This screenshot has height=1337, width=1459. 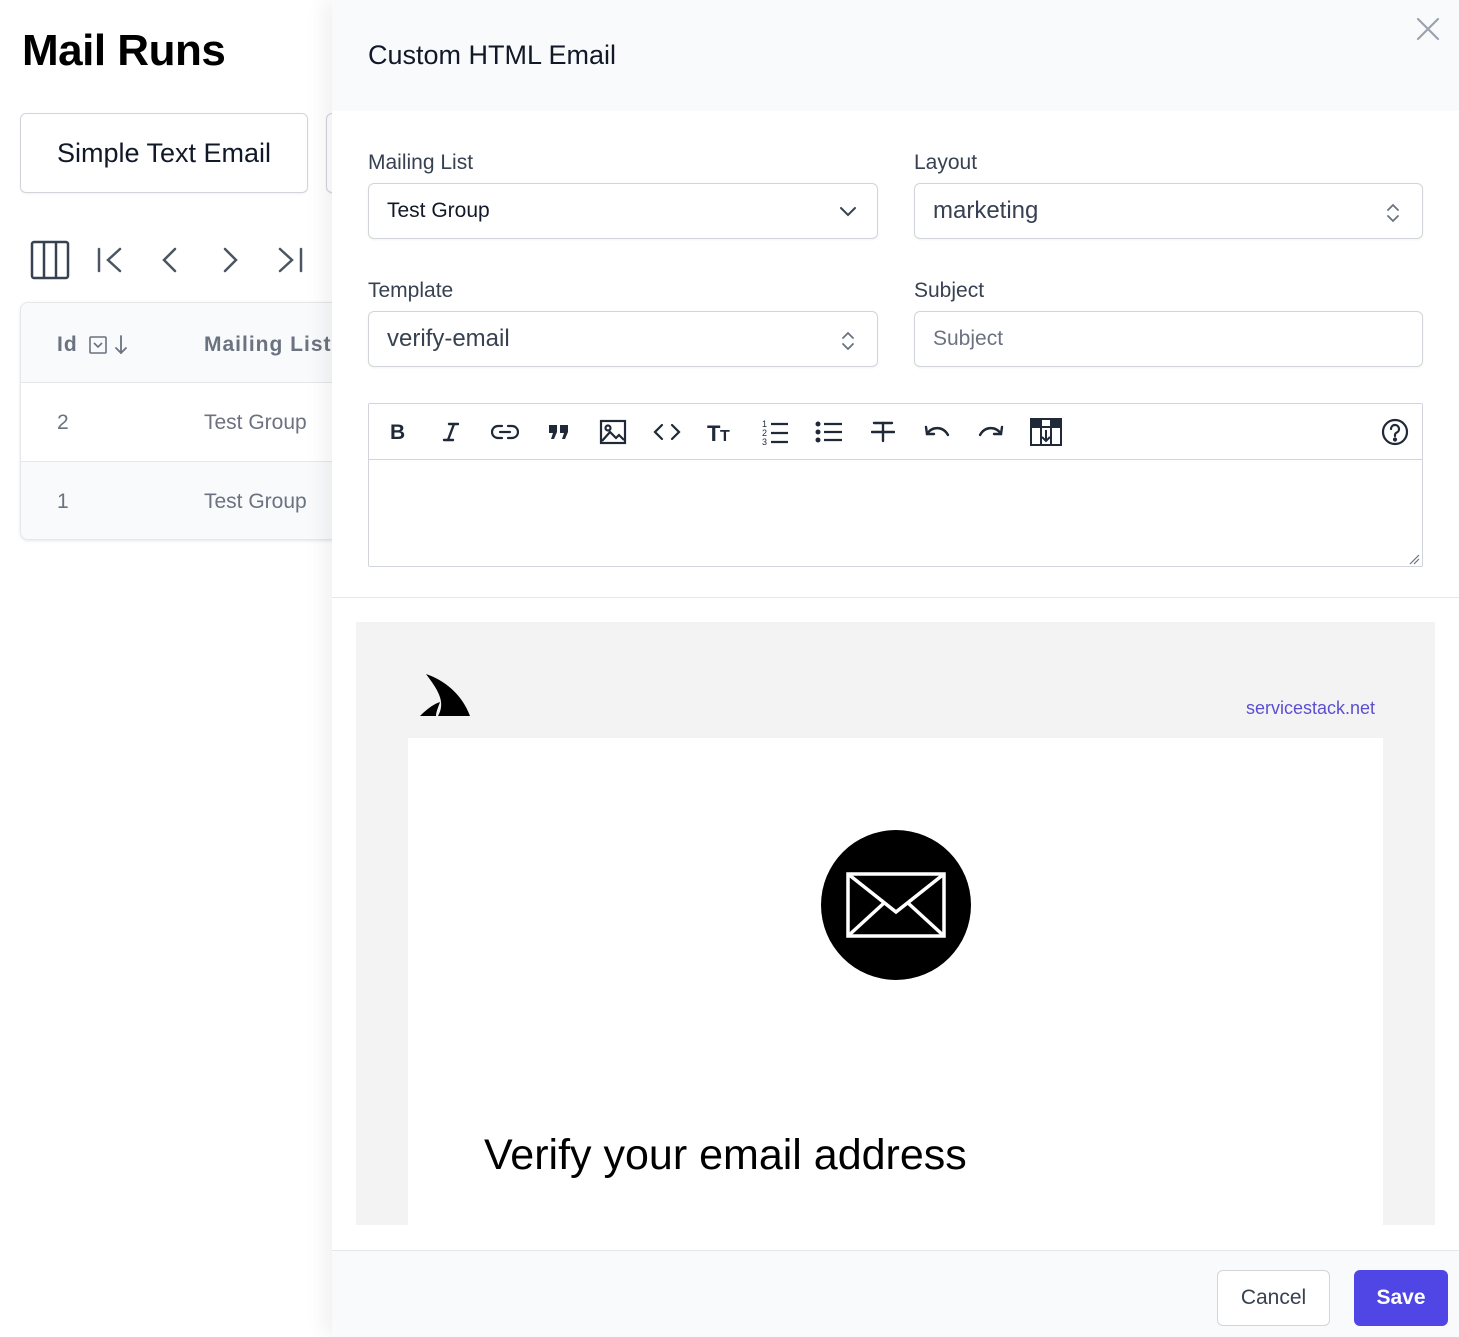 I want to click on italic-icon, so click(x=451, y=432).